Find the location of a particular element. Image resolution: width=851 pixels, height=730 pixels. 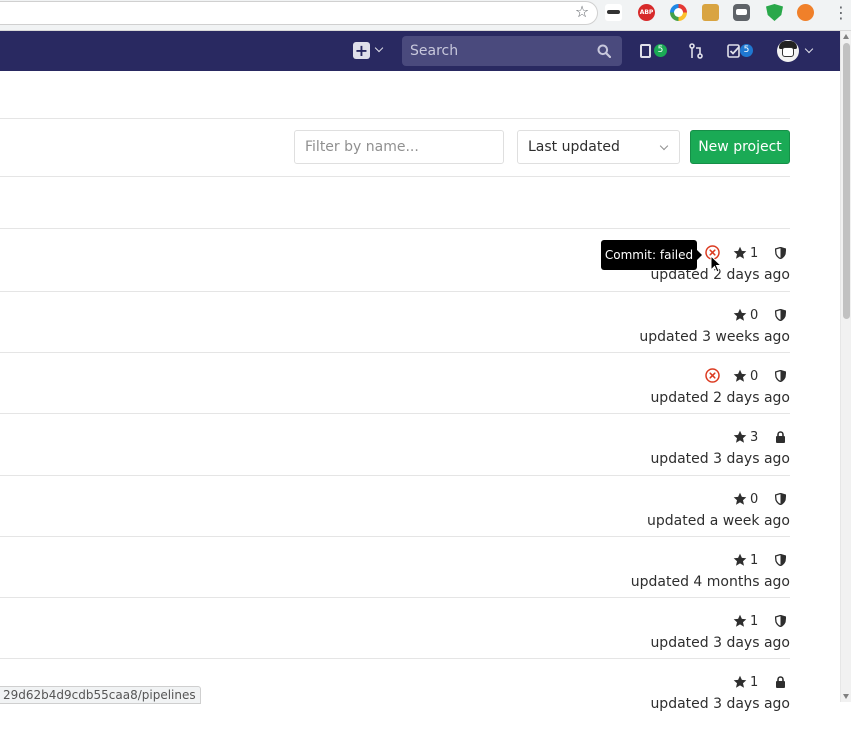

top-navbar: + 5 5 is located at coordinates (420, 51).